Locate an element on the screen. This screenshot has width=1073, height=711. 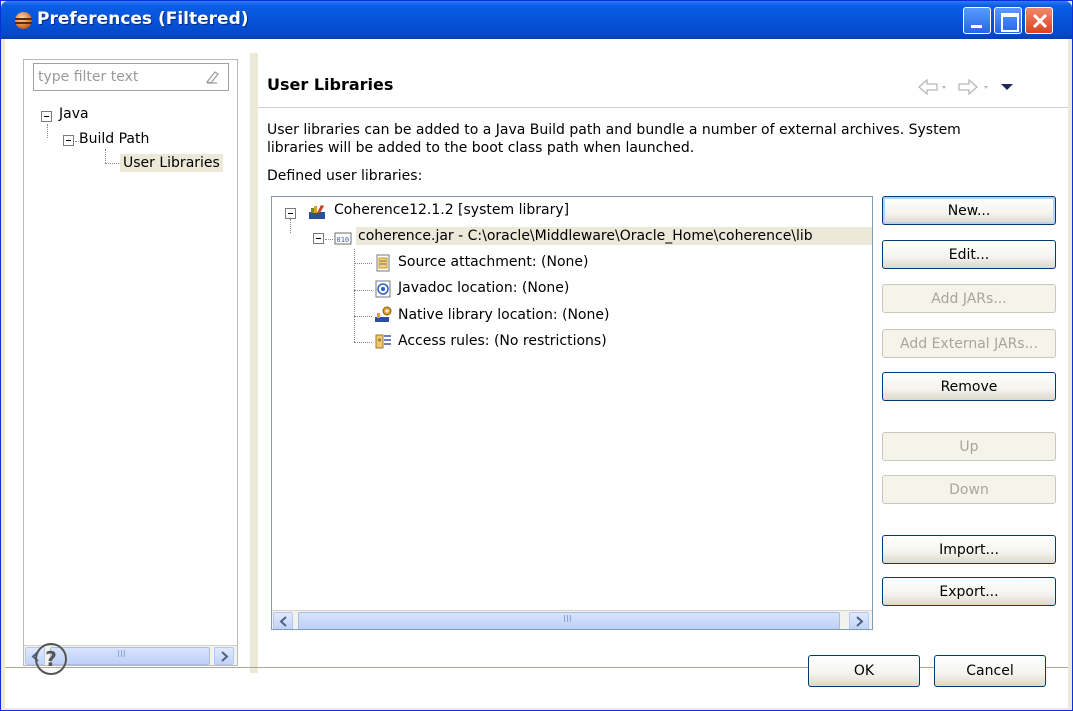
cancel-button: Cancel is located at coordinates (990, 671).